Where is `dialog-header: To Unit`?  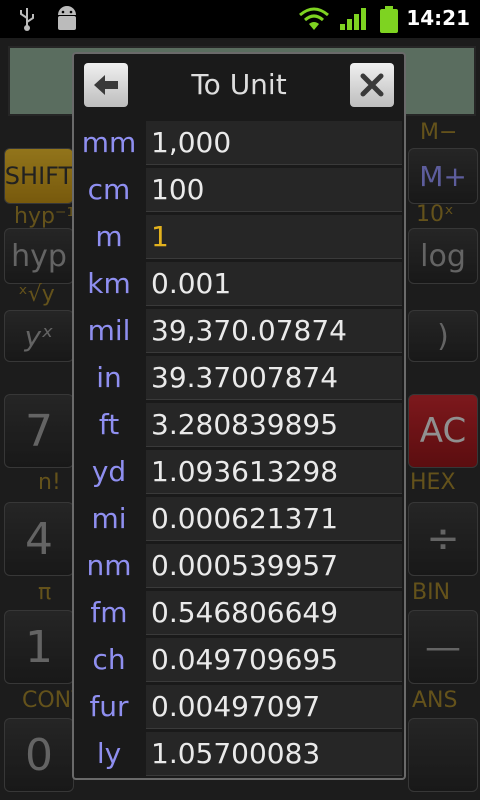 dialog-header: To Unit is located at coordinates (239, 86).